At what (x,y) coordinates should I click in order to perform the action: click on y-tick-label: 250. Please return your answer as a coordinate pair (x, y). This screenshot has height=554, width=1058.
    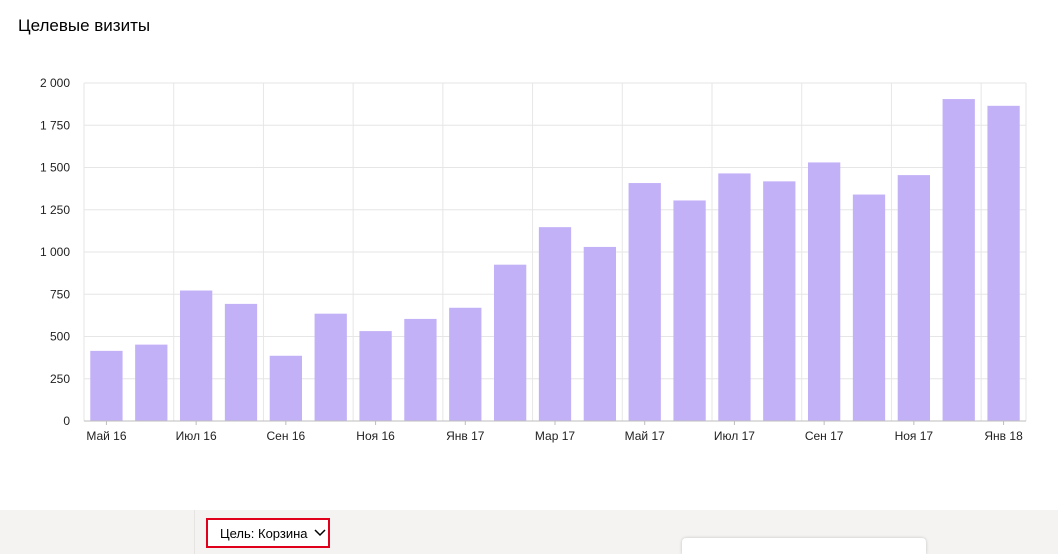
    Looking at the image, I should click on (60, 379).